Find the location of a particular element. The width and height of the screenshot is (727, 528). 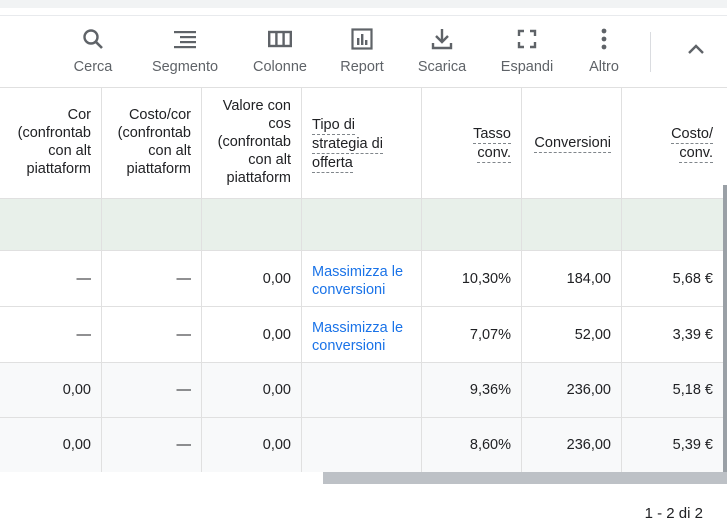

table-cell: 8,60% is located at coordinates (472, 445).